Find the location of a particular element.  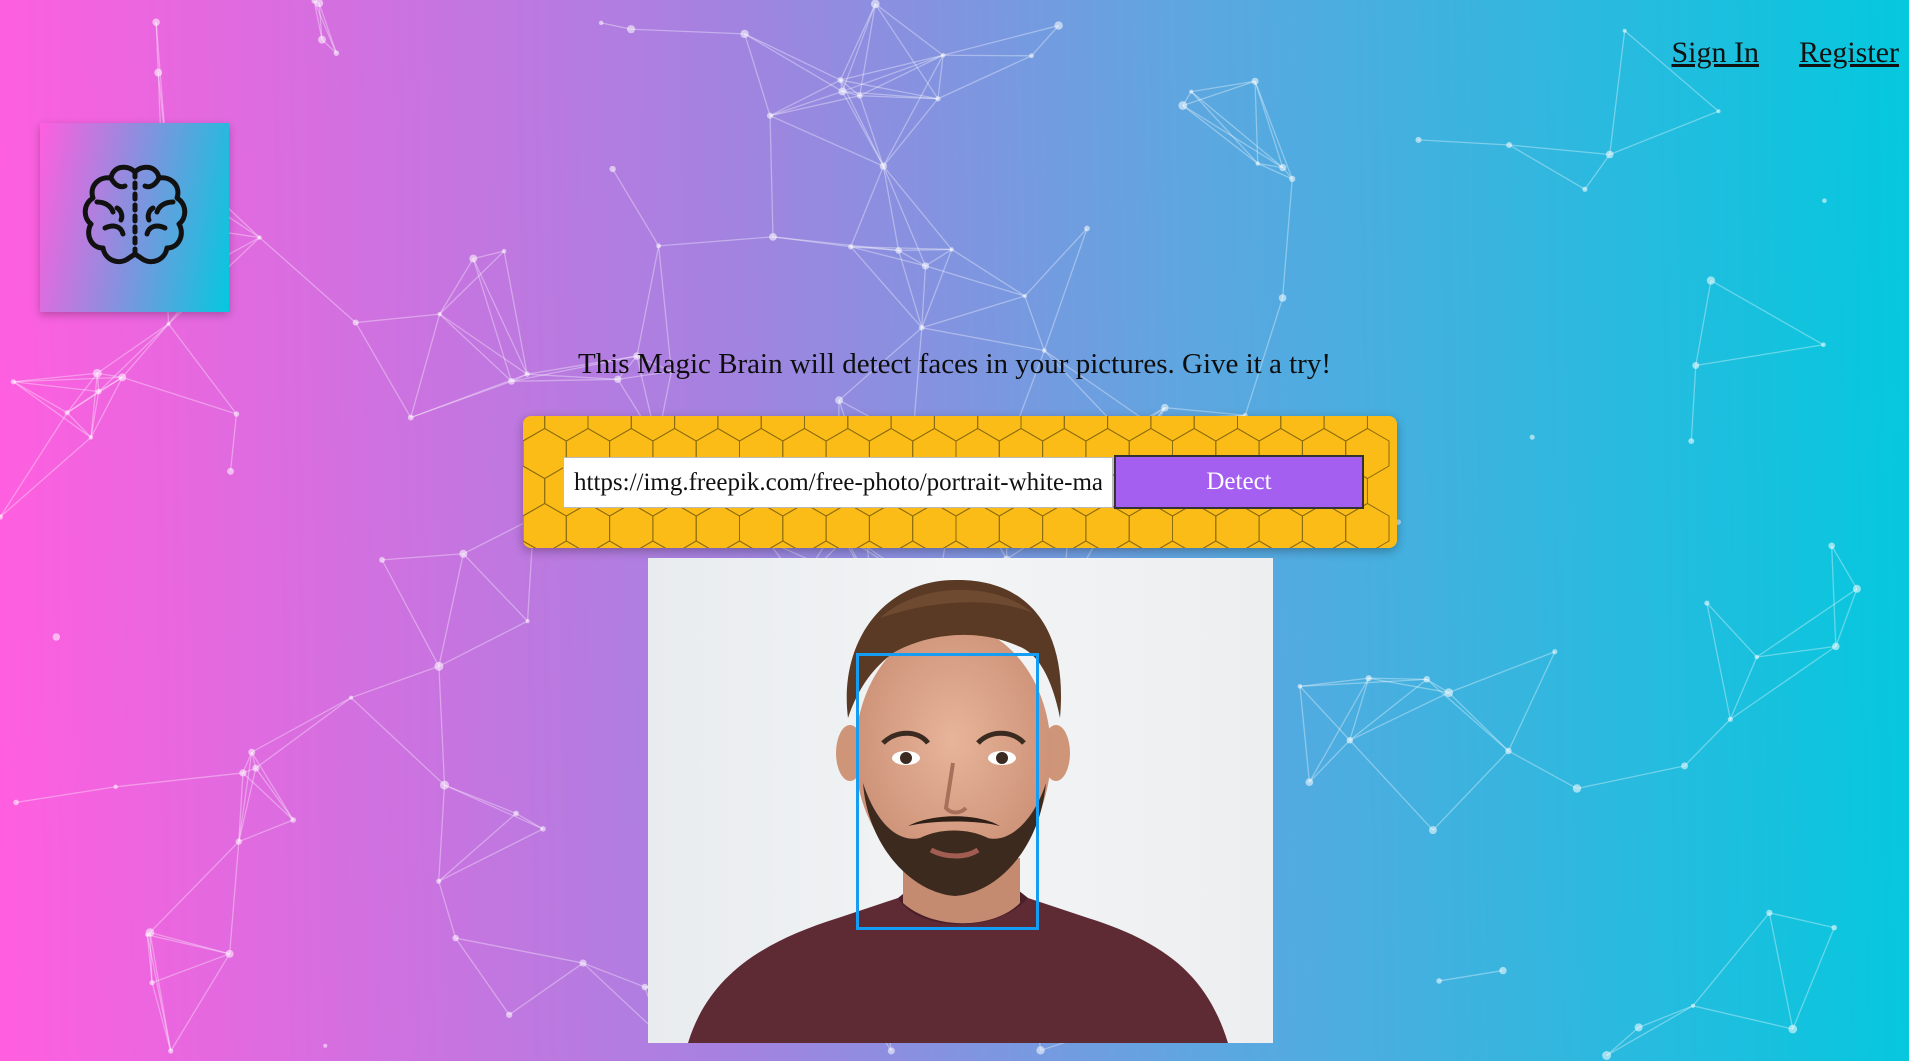

result-image is located at coordinates (960, 800).